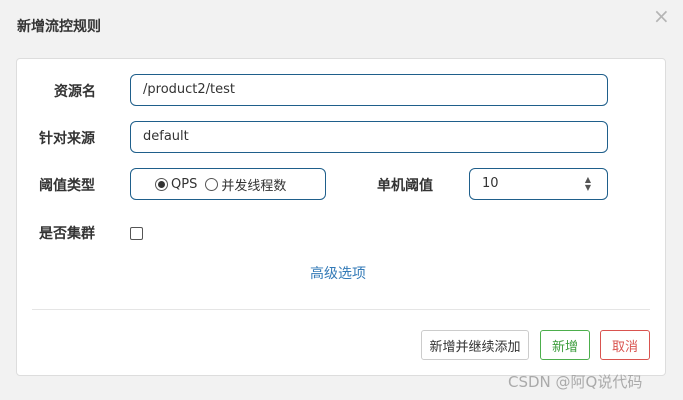  Describe the element at coordinates (405, 186) in the screenshot. I see `single-threshold-label: 单机阈值` at that location.